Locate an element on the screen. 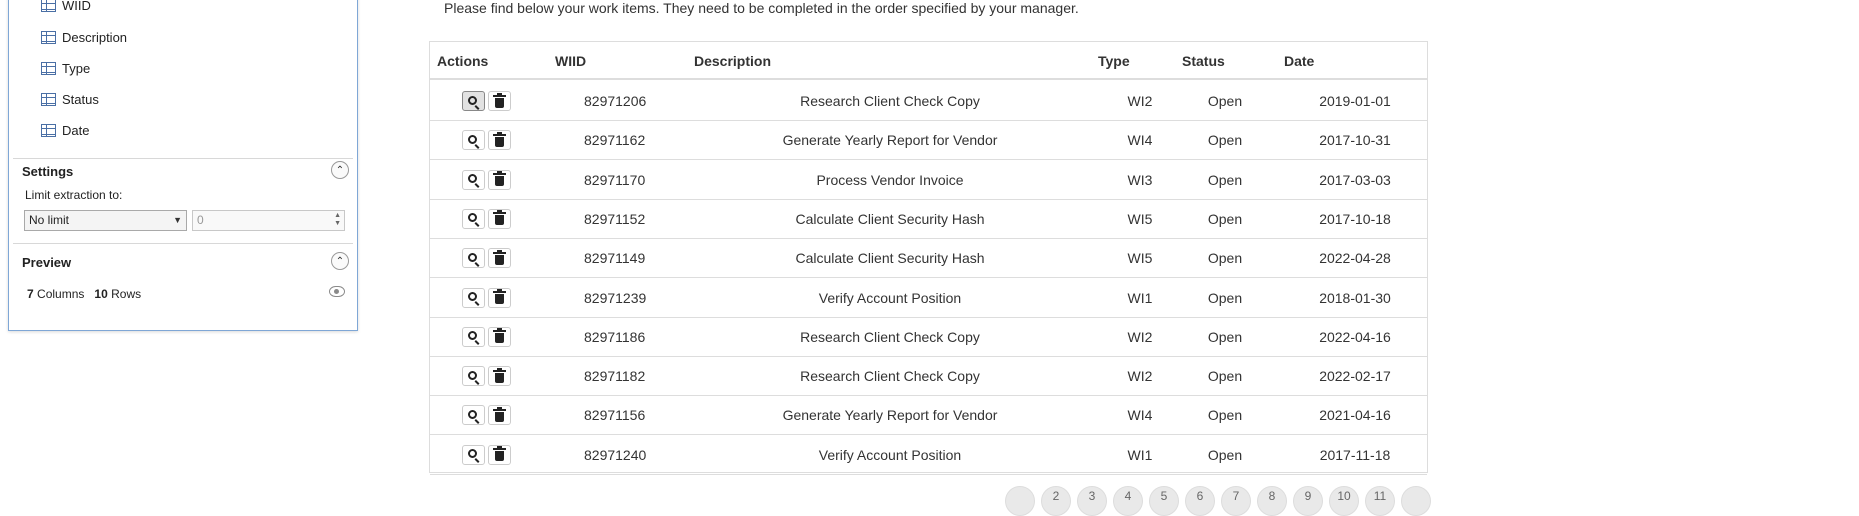 The height and width of the screenshot is (516, 1859). cell-wiid: 82971182 is located at coordinates (615, 376).